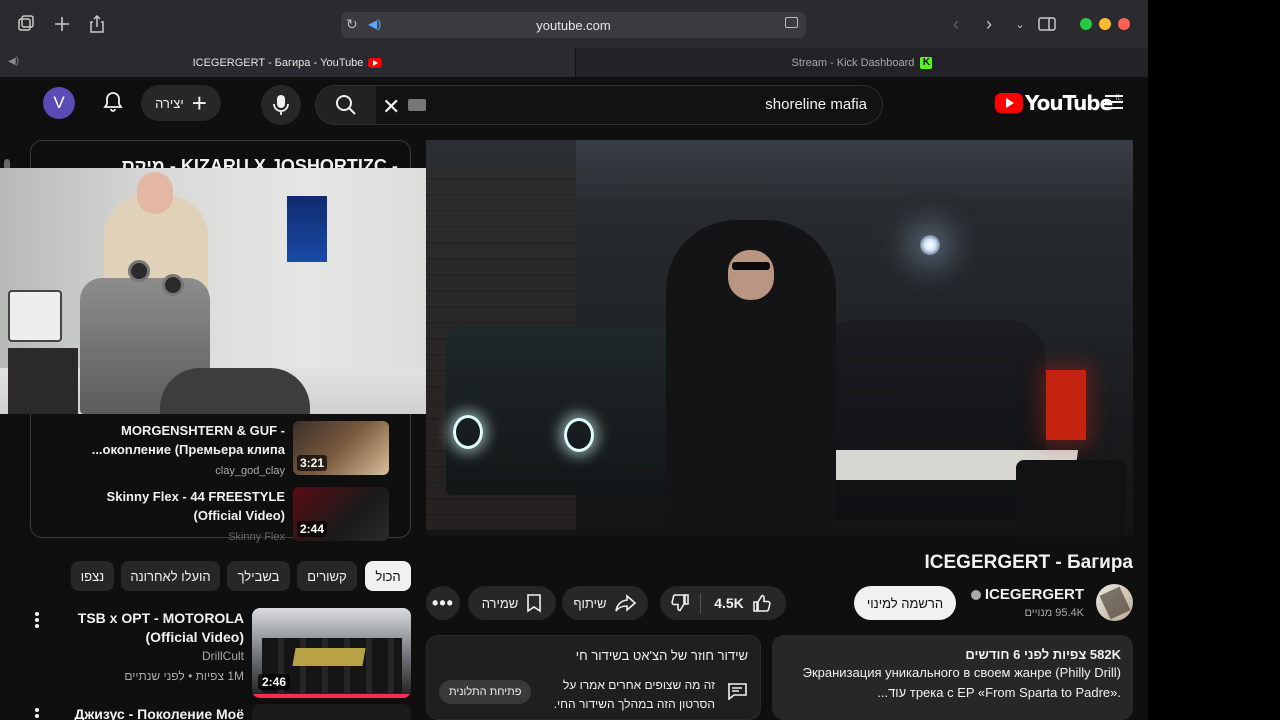 This screenshot has height=720, width=1280. Describe the element at coordinates (13, 61) in the screenshot. I see `speaker-icon: ◀)` at that location.